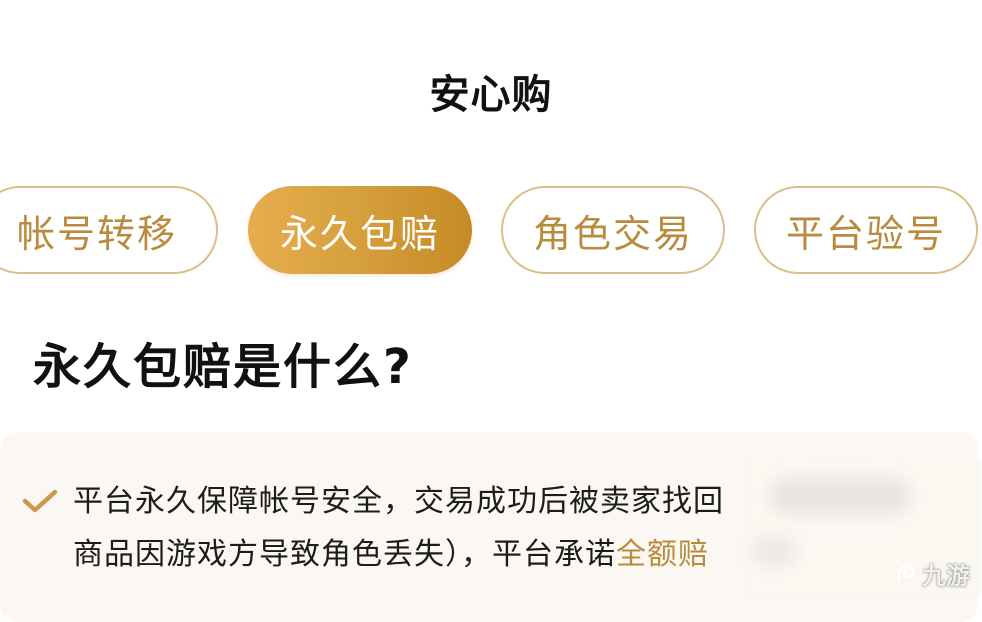 This screenshot has width=982, height=622. I want to click on jiuyou-logo-icon, so click(906, 572).